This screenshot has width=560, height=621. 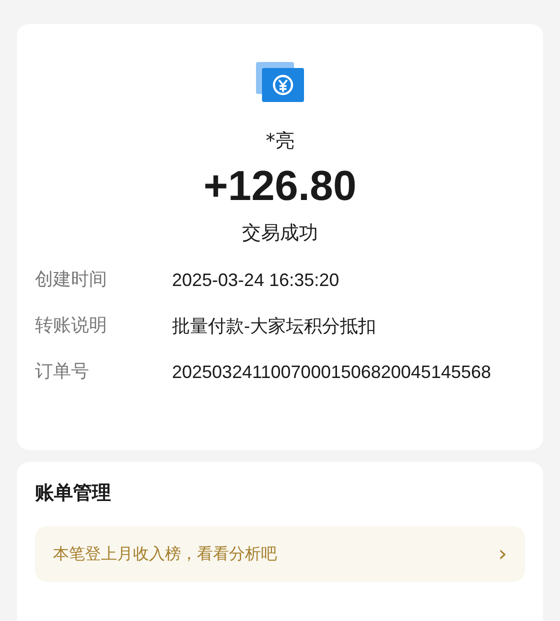 What do you see at coordinates (502, 554) in the screenshot?
I see `chevron-icon: ›` at bounding box center [502, 554].